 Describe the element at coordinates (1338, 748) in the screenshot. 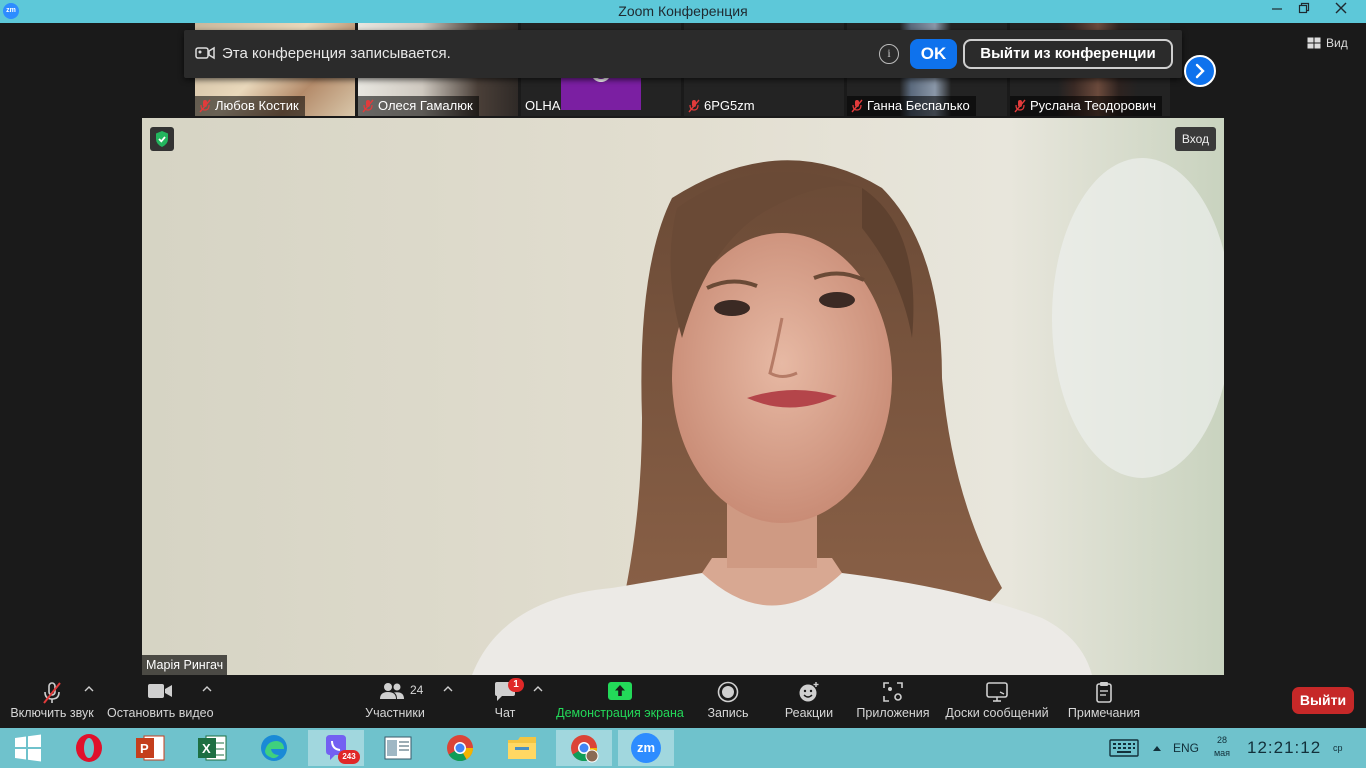

I see `clock-weekday: ср` at that location.